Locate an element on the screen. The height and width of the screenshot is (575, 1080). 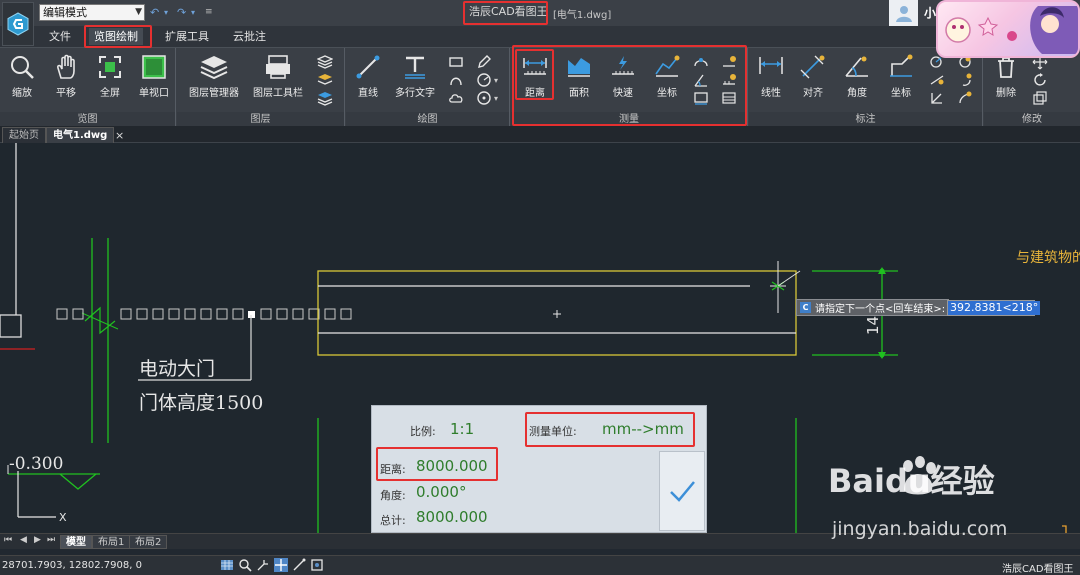
measure-batch-icon is located at coordinates (729, 62).